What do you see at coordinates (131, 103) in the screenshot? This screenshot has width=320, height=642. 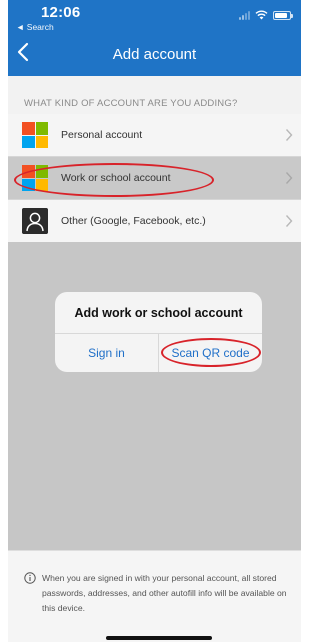 I see `section-header: WHAT KIND OF ACCOUNT ARE YOU ADDING?` at bounding box center [131, 103].